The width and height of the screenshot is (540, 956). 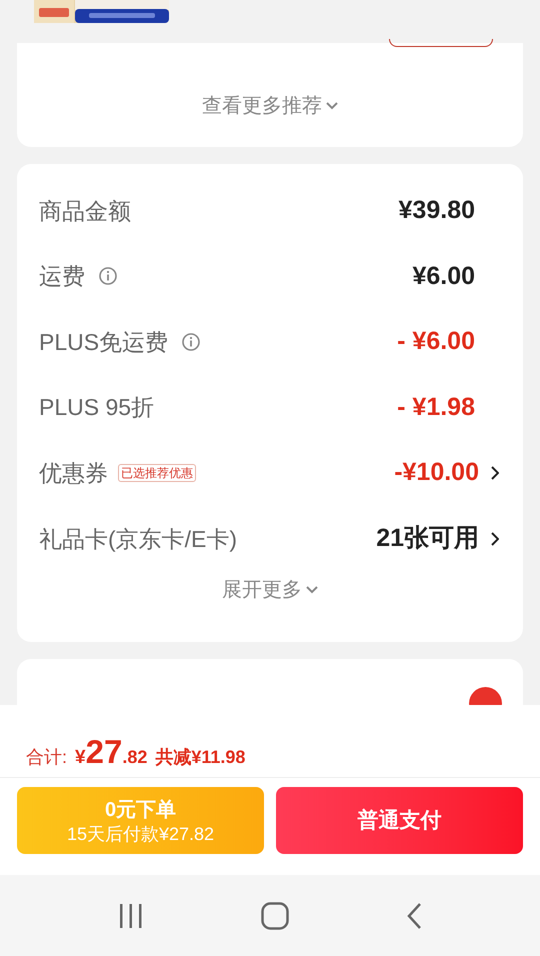 What do you see at coordinates (47, 757) in the screenshot?
I see `total-label: 合计:` at bounding box center [47, 757].